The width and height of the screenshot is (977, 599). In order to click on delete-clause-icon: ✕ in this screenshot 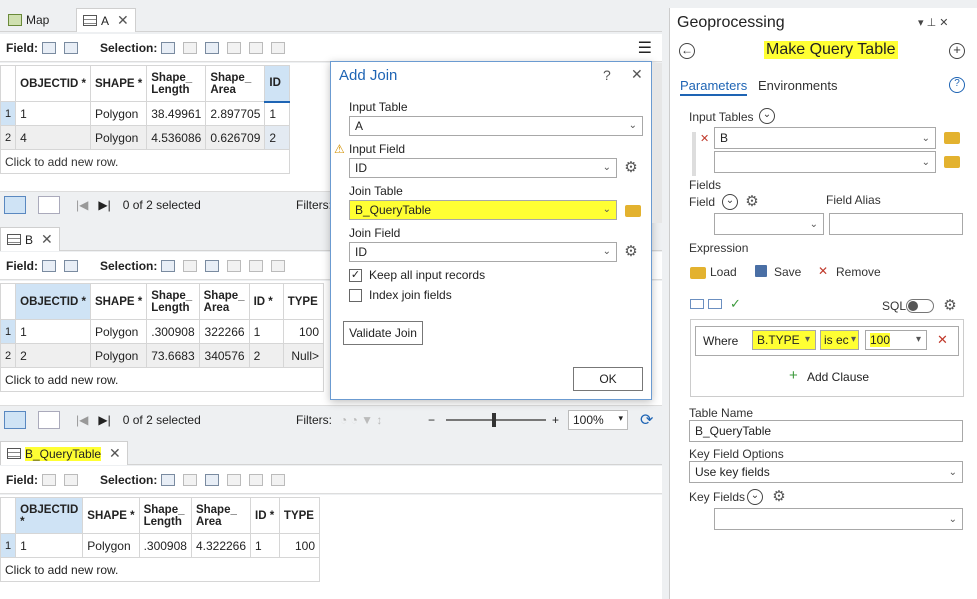, I will do `click(942, 340)`.